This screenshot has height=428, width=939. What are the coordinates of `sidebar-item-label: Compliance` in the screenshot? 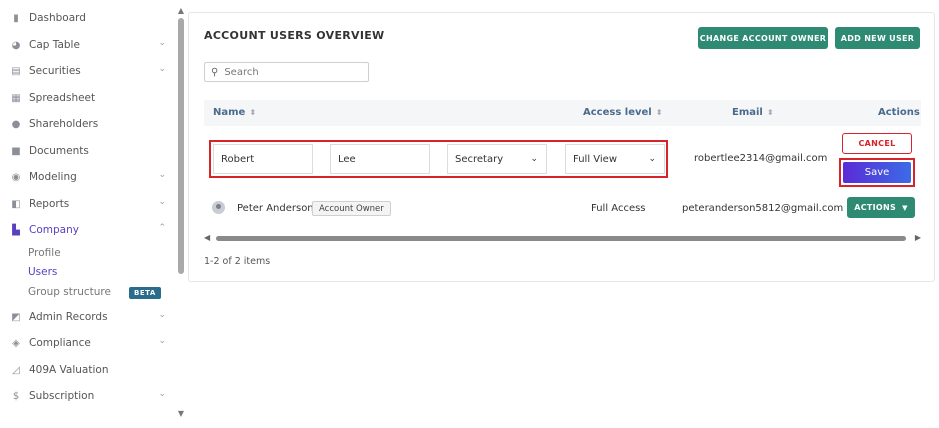 It's located at (60, 343).